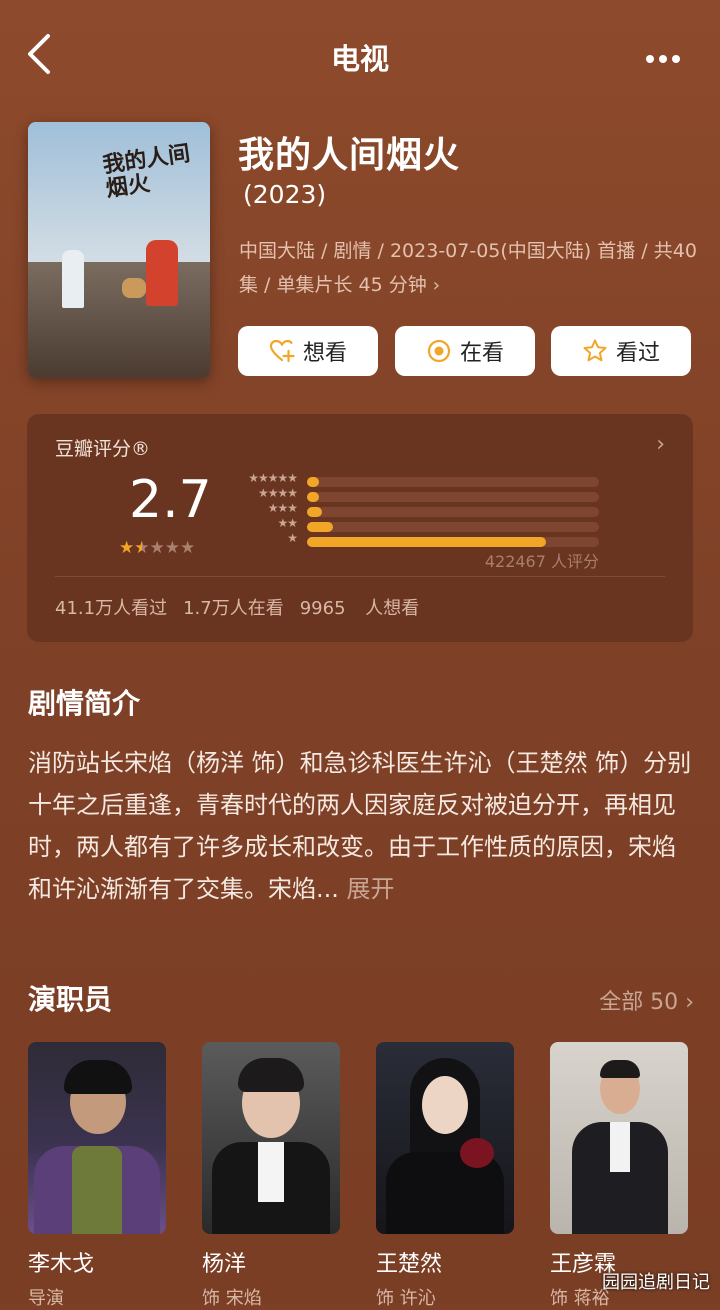  Describe the element at coordinates (134, 288) in the screenshot. I see `poster-dog-figure` at that location.